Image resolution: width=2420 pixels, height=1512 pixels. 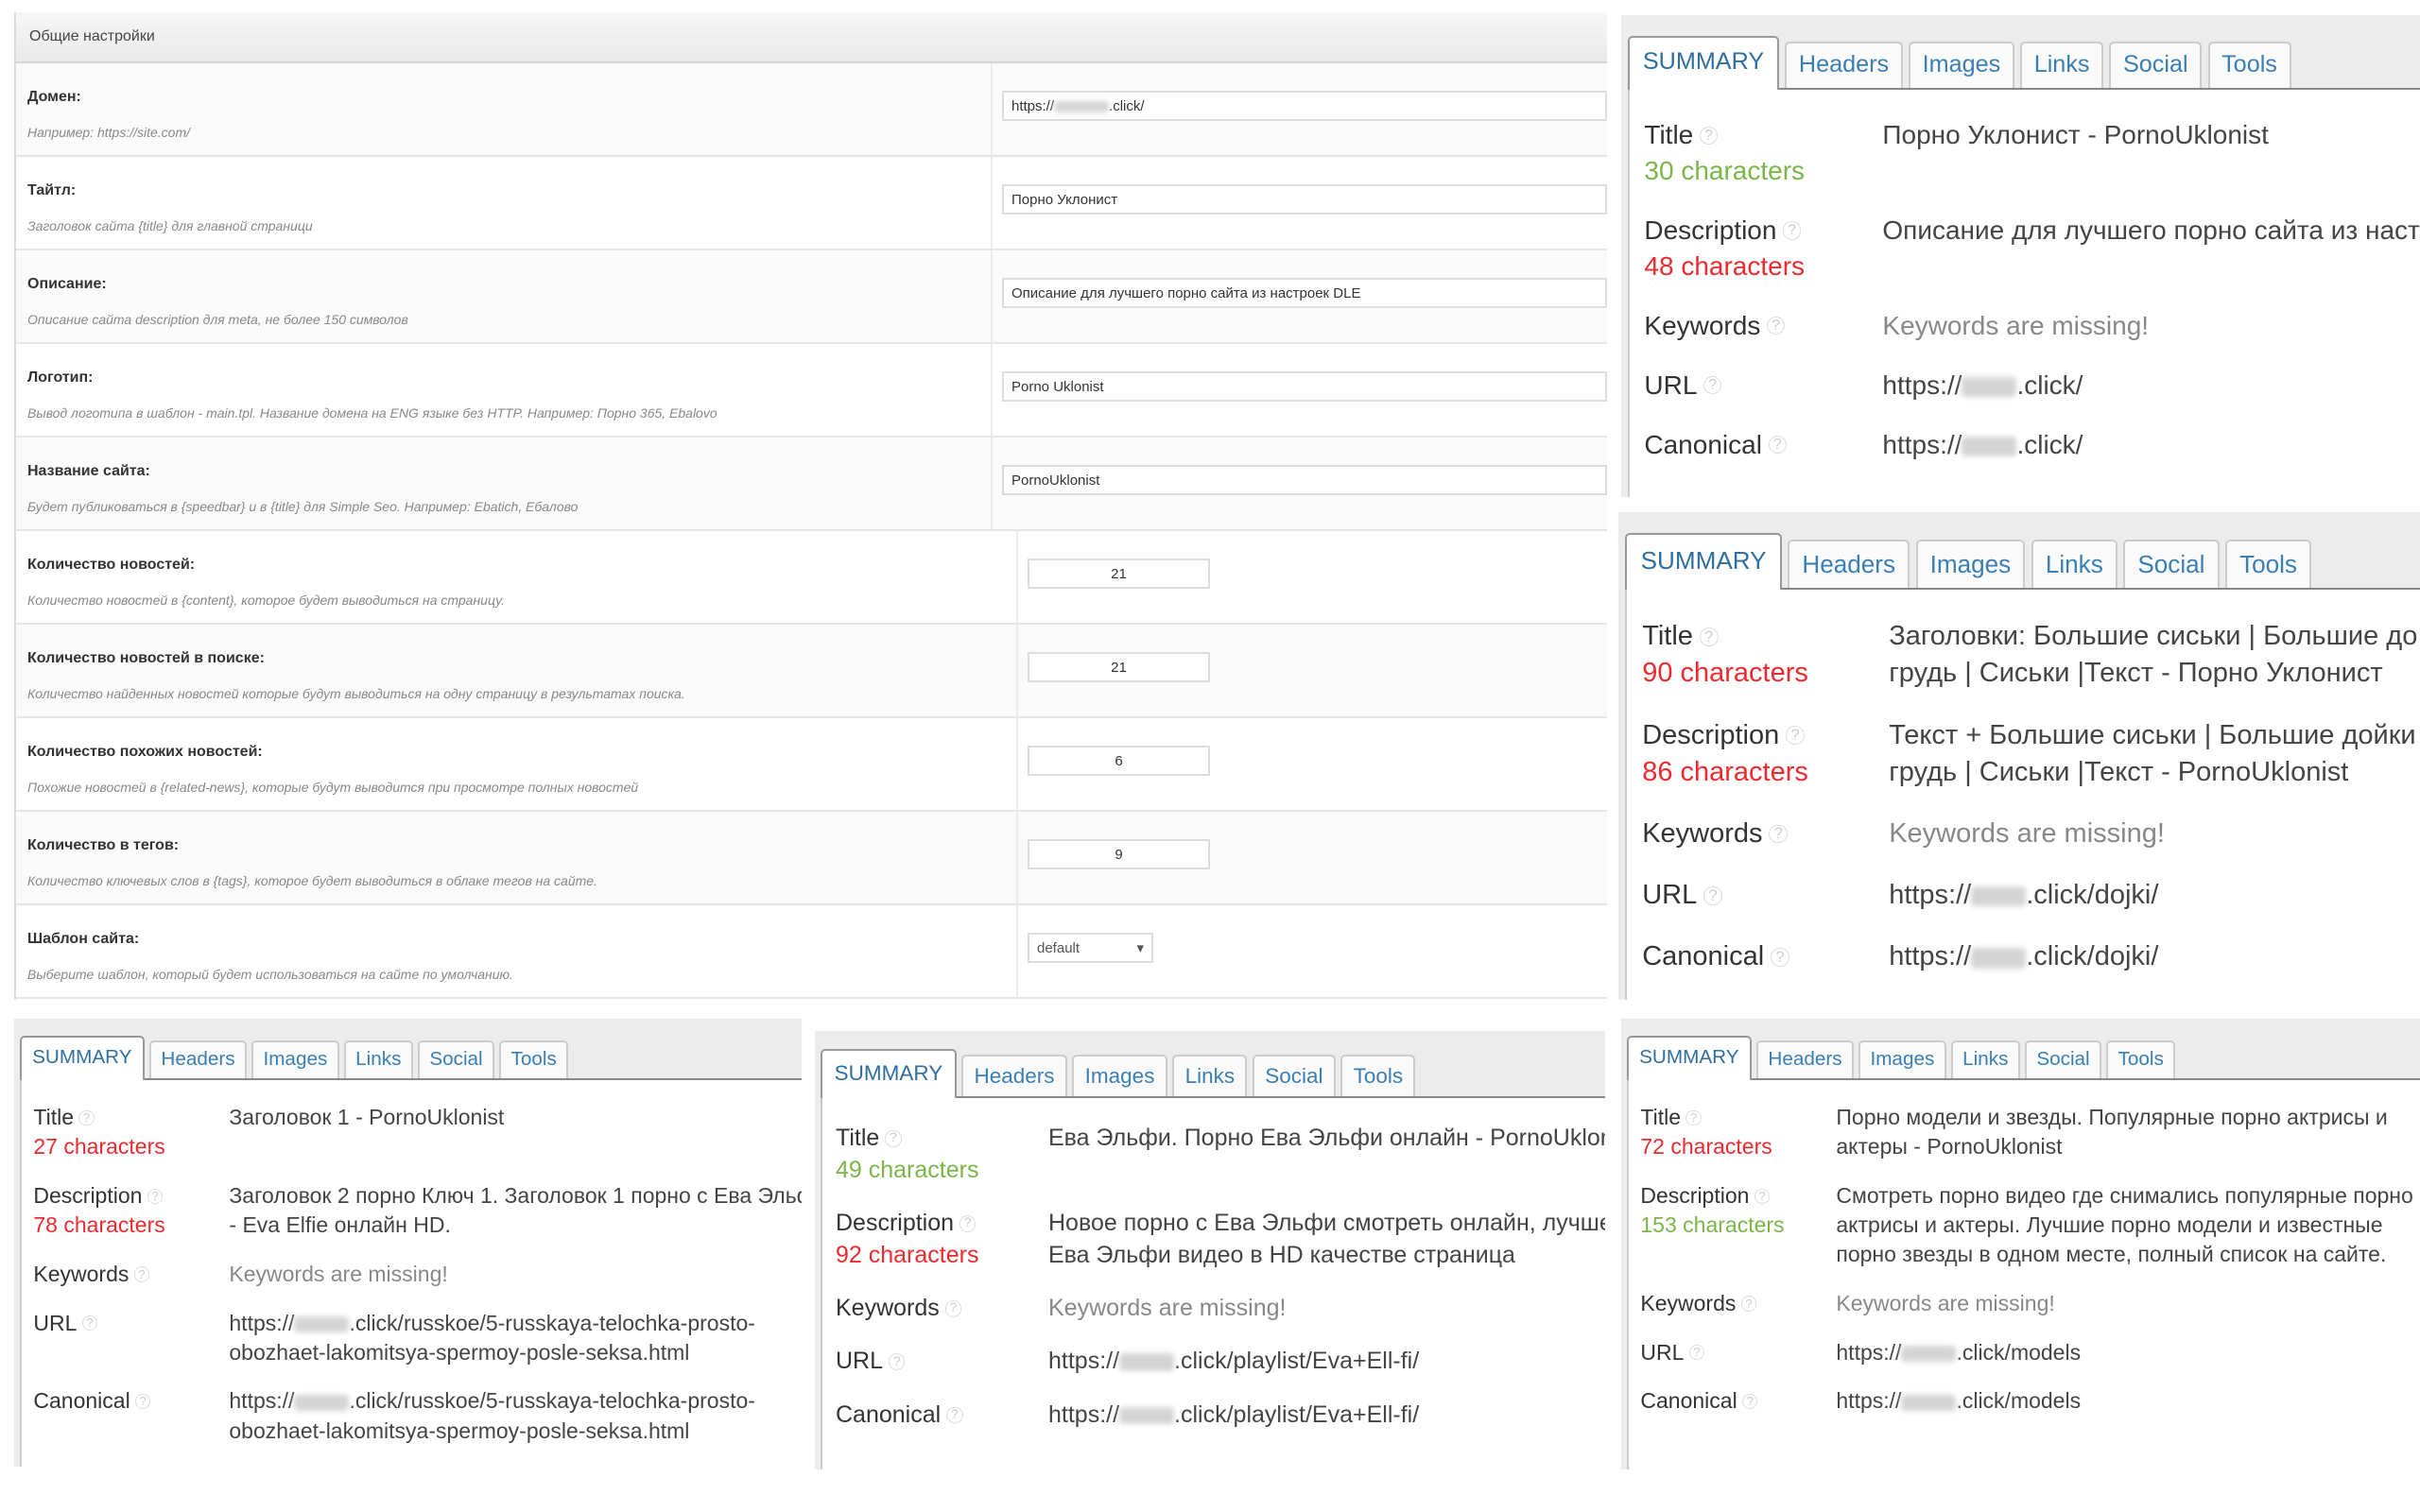 What do you see at coordinates (1297, 1414) in the screenshot?
I see `canonical-path: .click/playlist/Eva+Ell-fi/` at bounding box center [1297, 1414].